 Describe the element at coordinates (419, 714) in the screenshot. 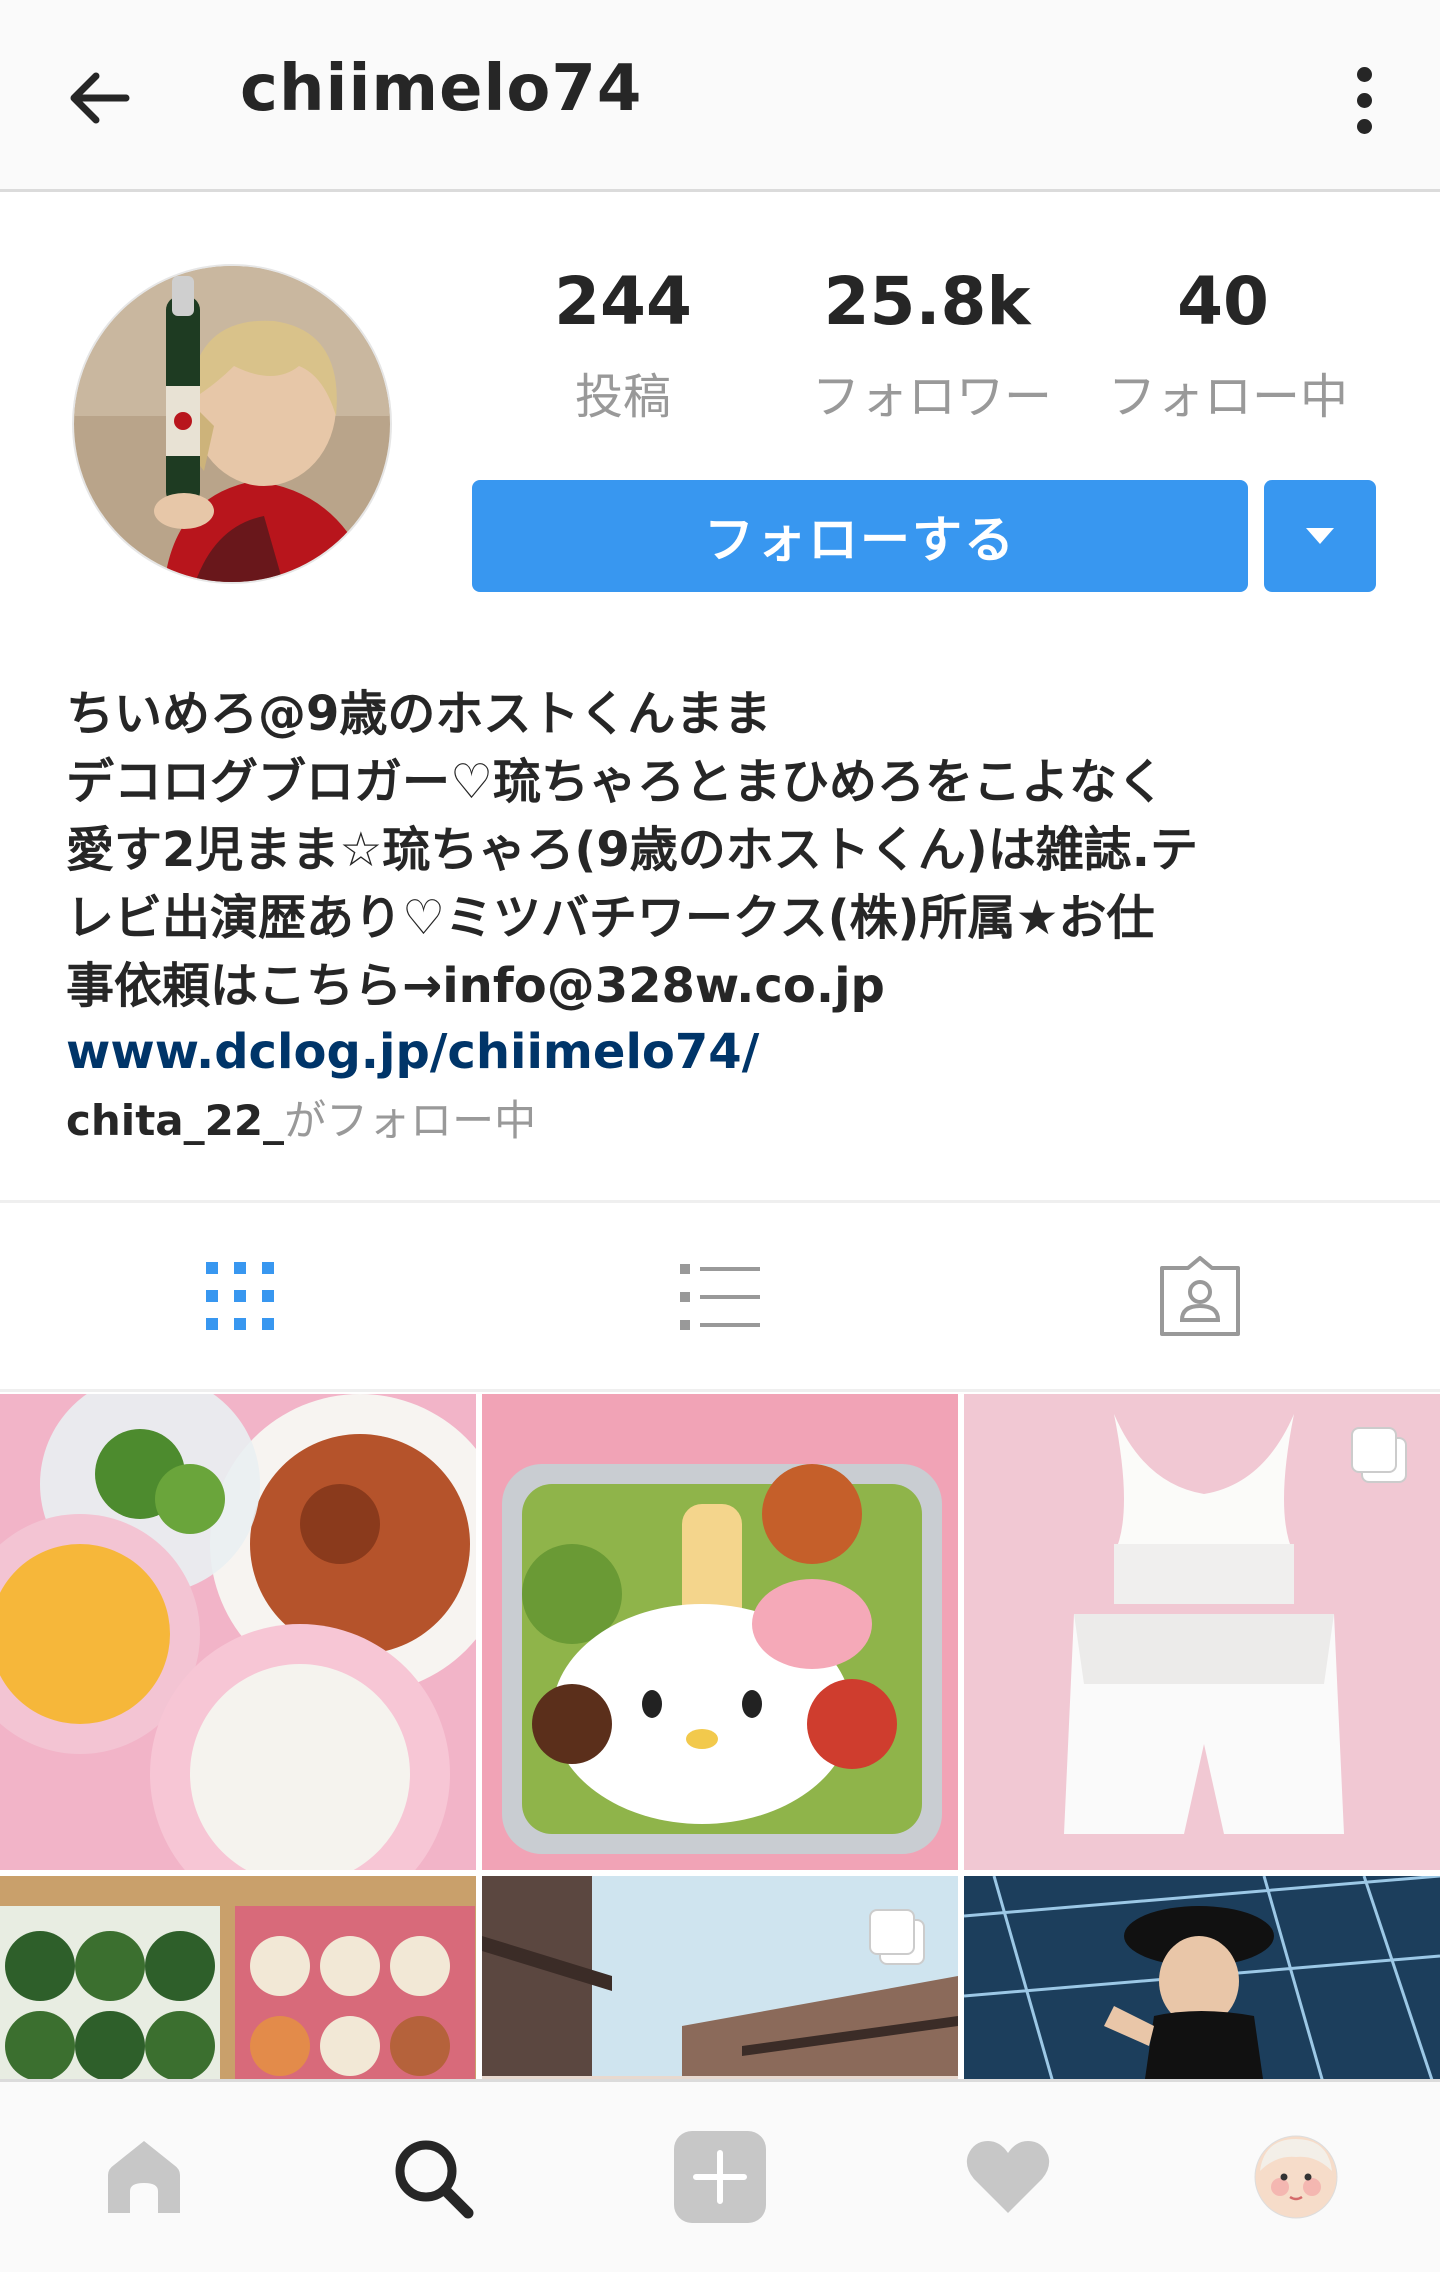

I see `bio-full-name: ちいめろ@9歳のホストくんまま` at that location.